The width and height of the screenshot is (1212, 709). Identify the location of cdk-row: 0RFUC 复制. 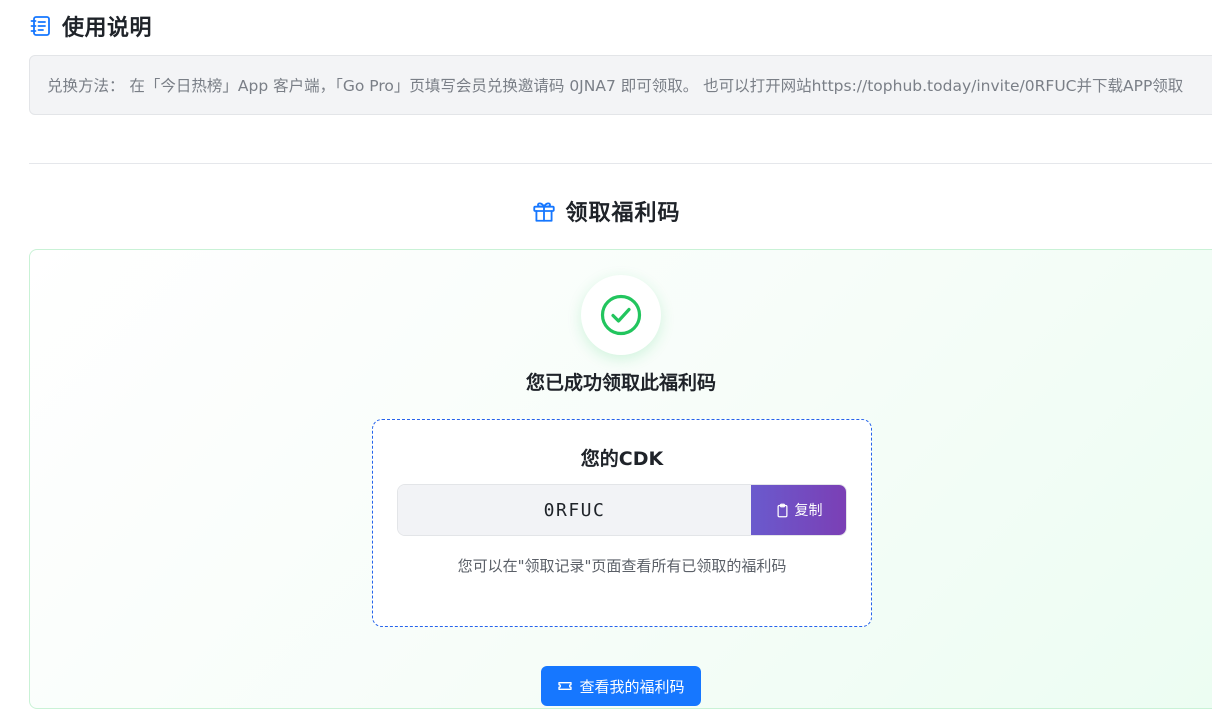
(622, 510).